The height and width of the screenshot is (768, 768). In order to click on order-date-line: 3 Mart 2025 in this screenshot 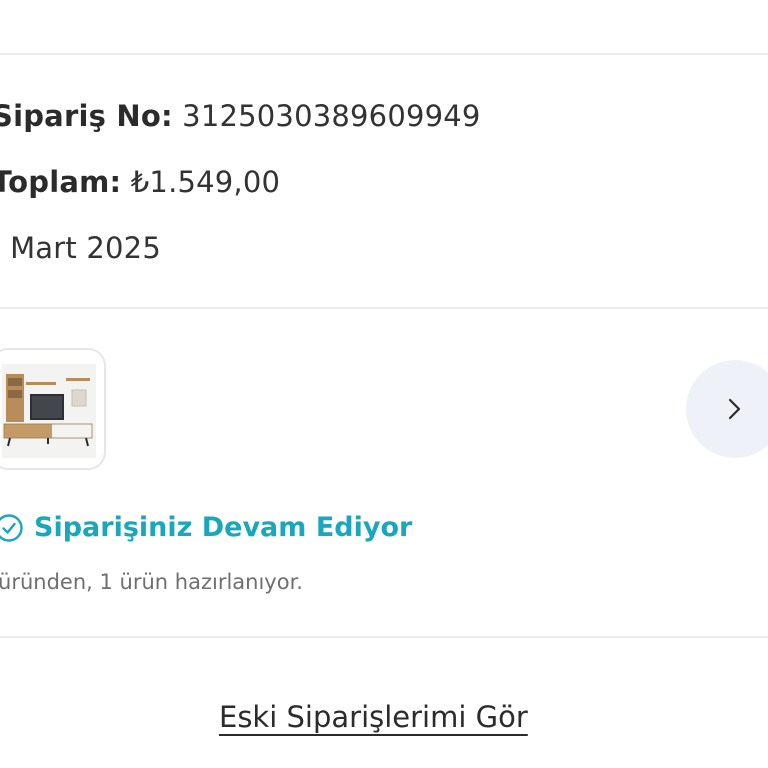, I will do `click(80, 248)`.